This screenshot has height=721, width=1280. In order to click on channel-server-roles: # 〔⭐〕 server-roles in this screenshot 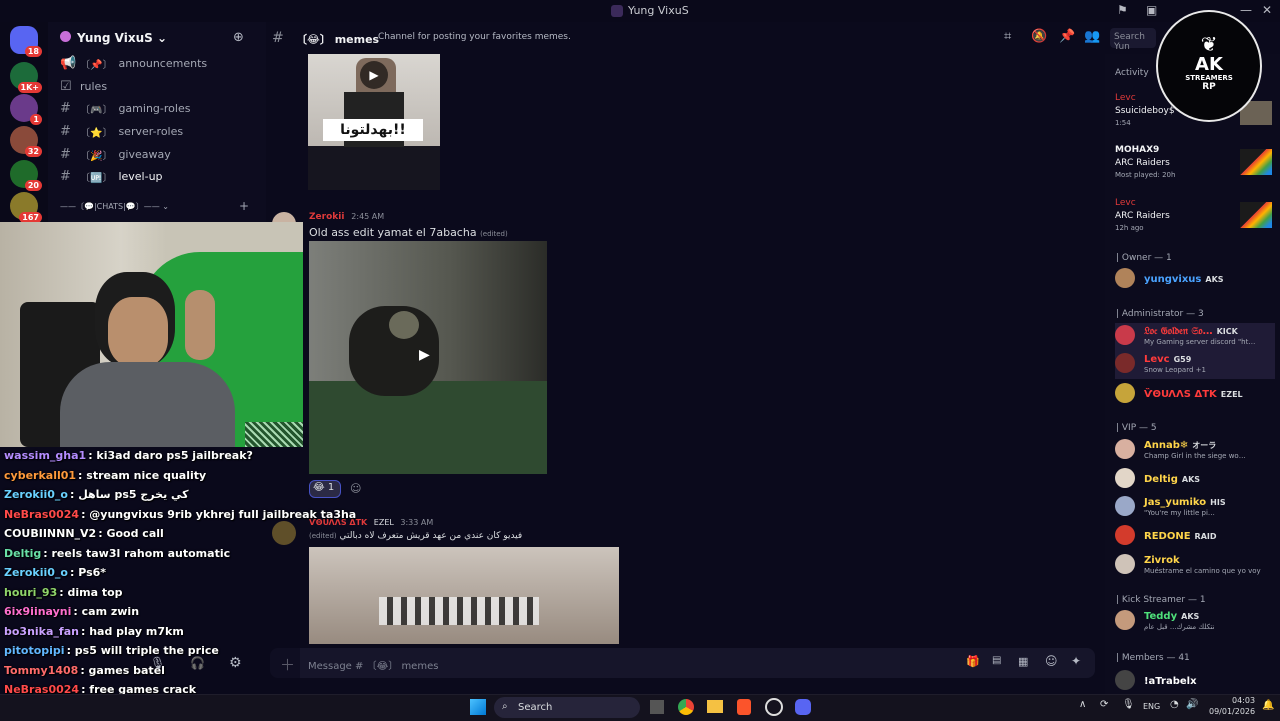, I will do `click(160, 131)`.